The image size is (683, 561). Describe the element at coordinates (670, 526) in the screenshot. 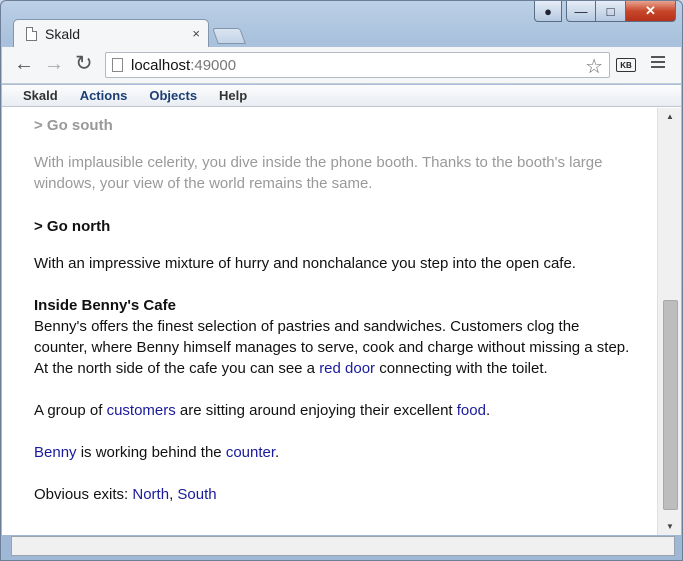

I see `scroll-down-arrow-icon: ▼` at that location.